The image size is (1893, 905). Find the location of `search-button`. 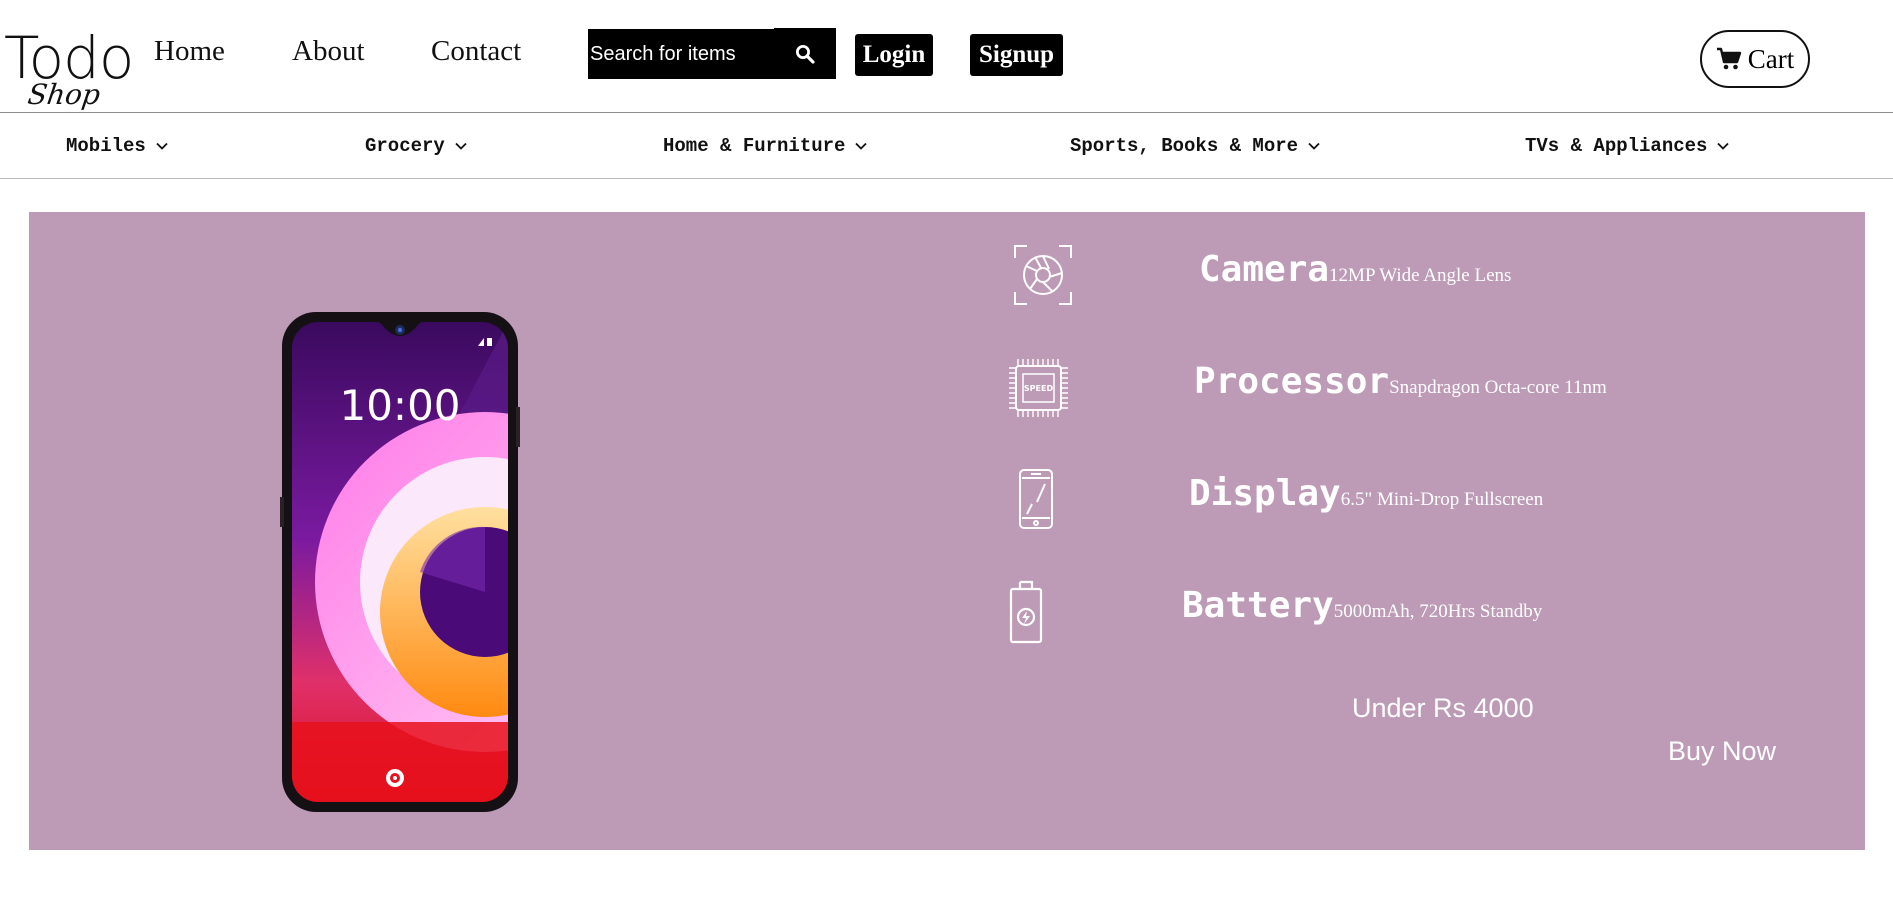

search-button is located at coordinates (805, 53).